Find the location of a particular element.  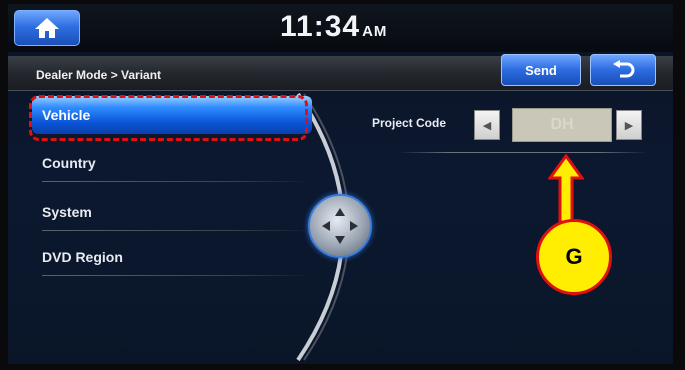

back-arrow-icon is located at coordinates (624, 69).